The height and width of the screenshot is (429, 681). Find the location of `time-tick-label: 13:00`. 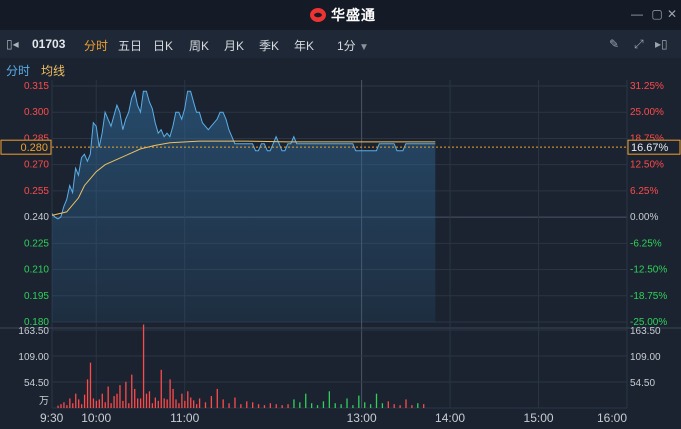

time-tick-label: 13:00 is located at coordinates (362, 418).